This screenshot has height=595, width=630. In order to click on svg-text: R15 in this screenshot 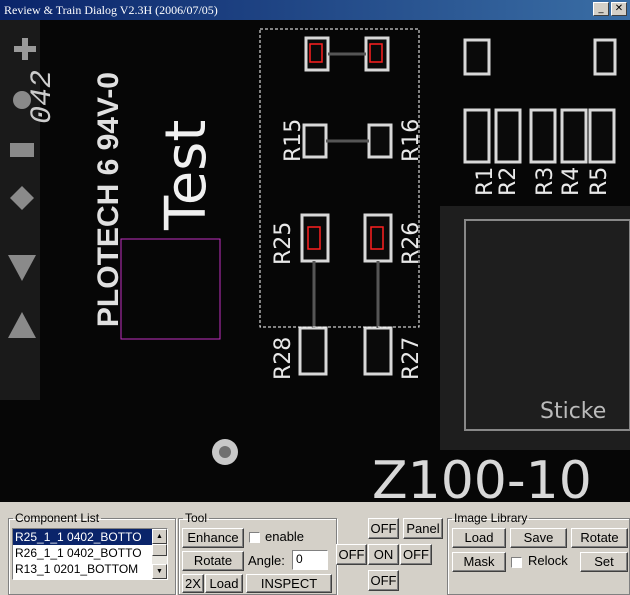, I will do `click(293, 140)`.